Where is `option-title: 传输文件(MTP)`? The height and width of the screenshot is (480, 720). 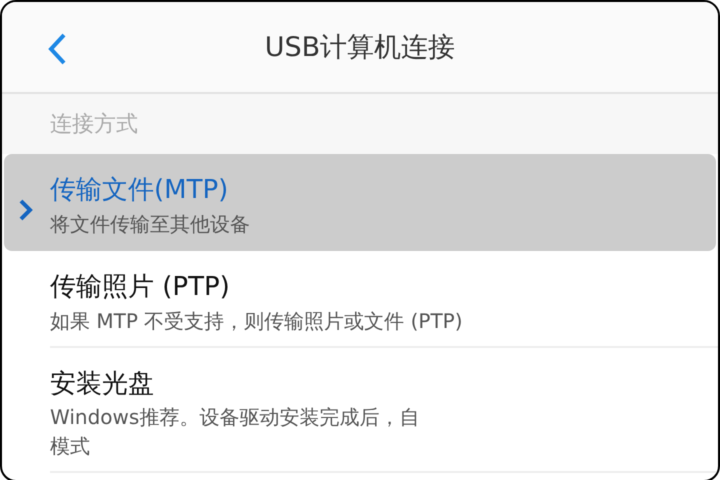
option-title: 传输文件(MTP) is located at coordinates (140, 190).